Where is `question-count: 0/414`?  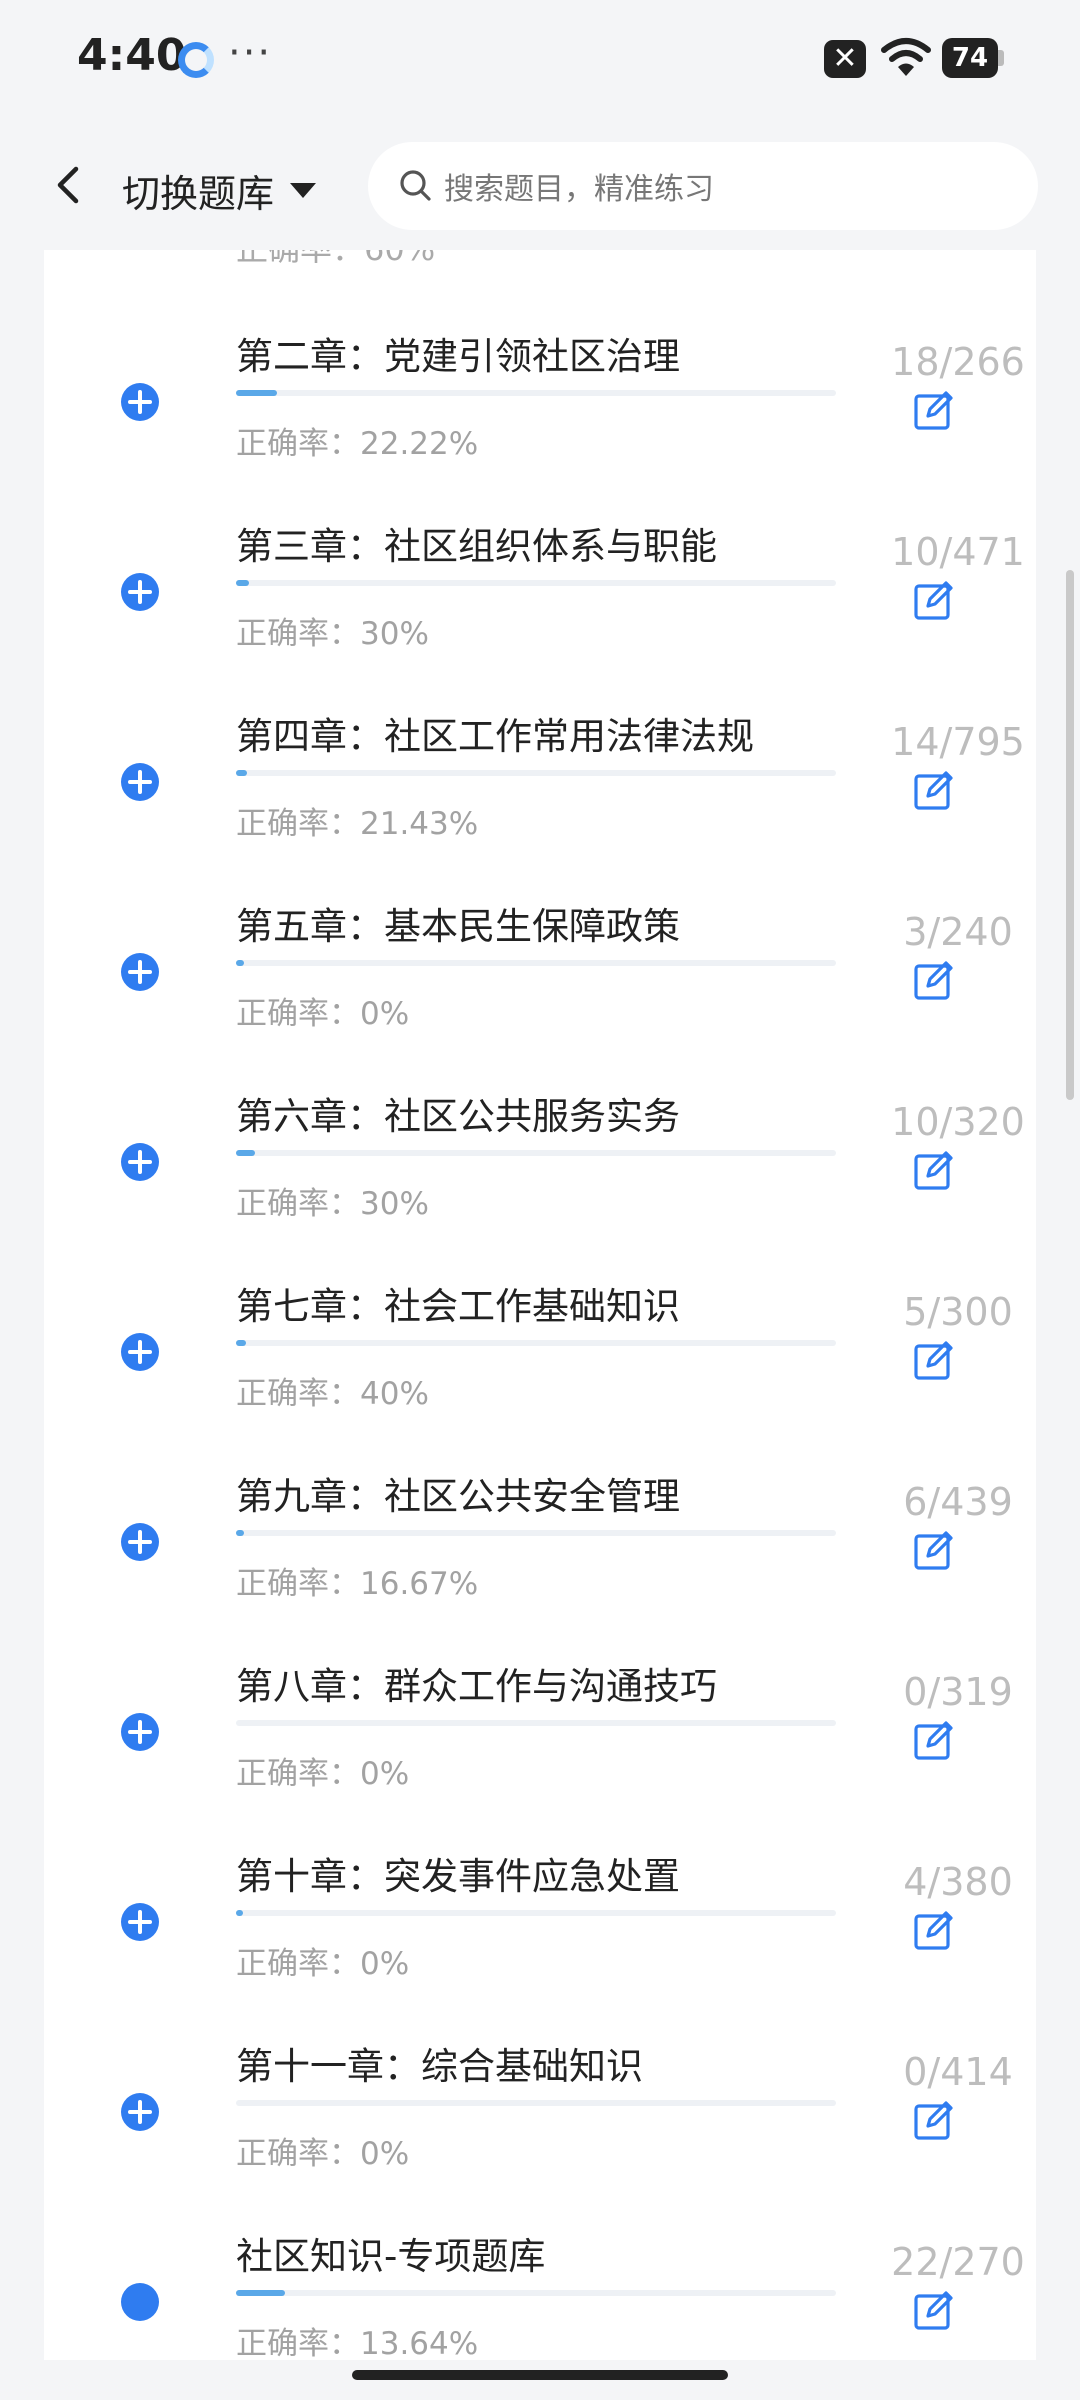
question-count: 0/414 is located at coordinates (958, 2072).